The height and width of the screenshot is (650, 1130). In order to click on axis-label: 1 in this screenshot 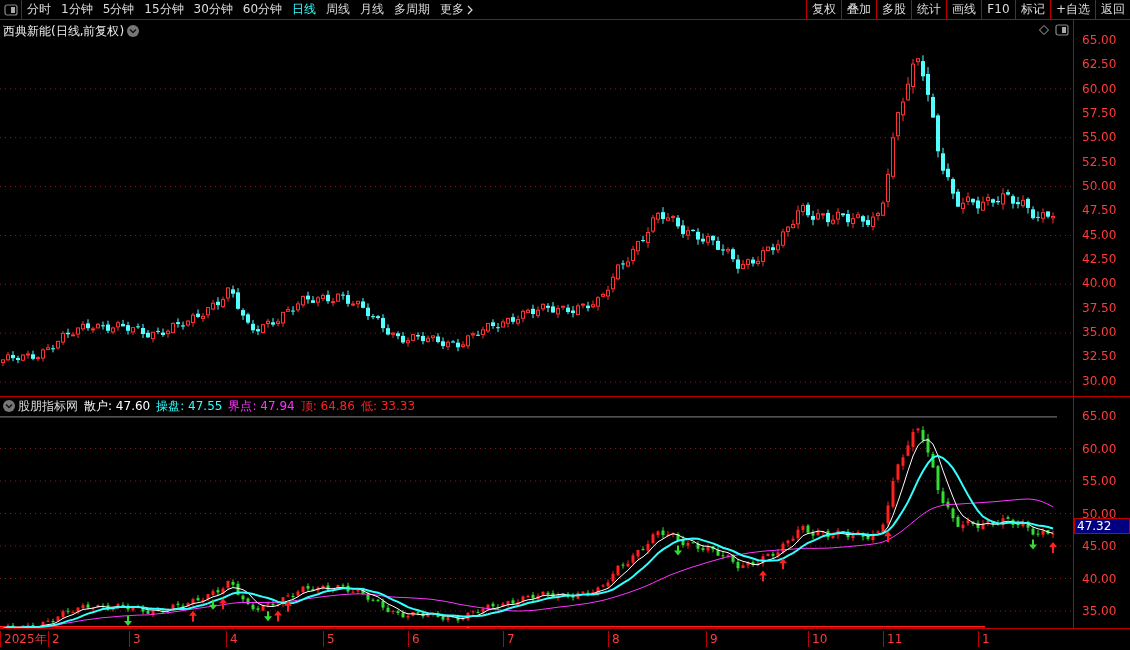, I will do `click(984, 639)`.